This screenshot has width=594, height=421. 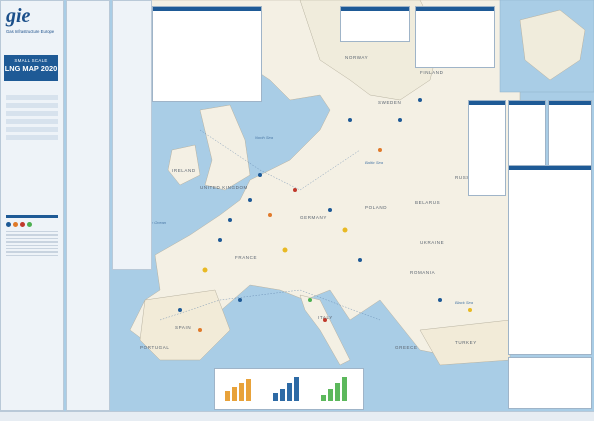 What do you see at coordinates (207, 9) in the screenshot?
I see `terminals-table-header` at bounding box center [207, 9].